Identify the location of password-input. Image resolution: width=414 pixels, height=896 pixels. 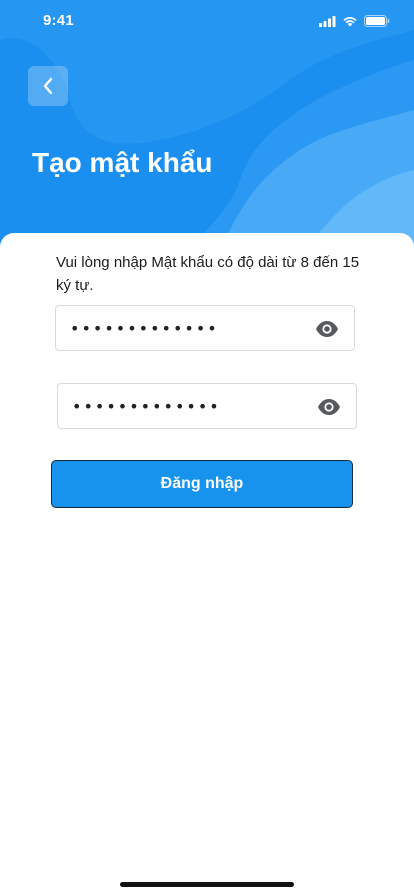
(185, 328).